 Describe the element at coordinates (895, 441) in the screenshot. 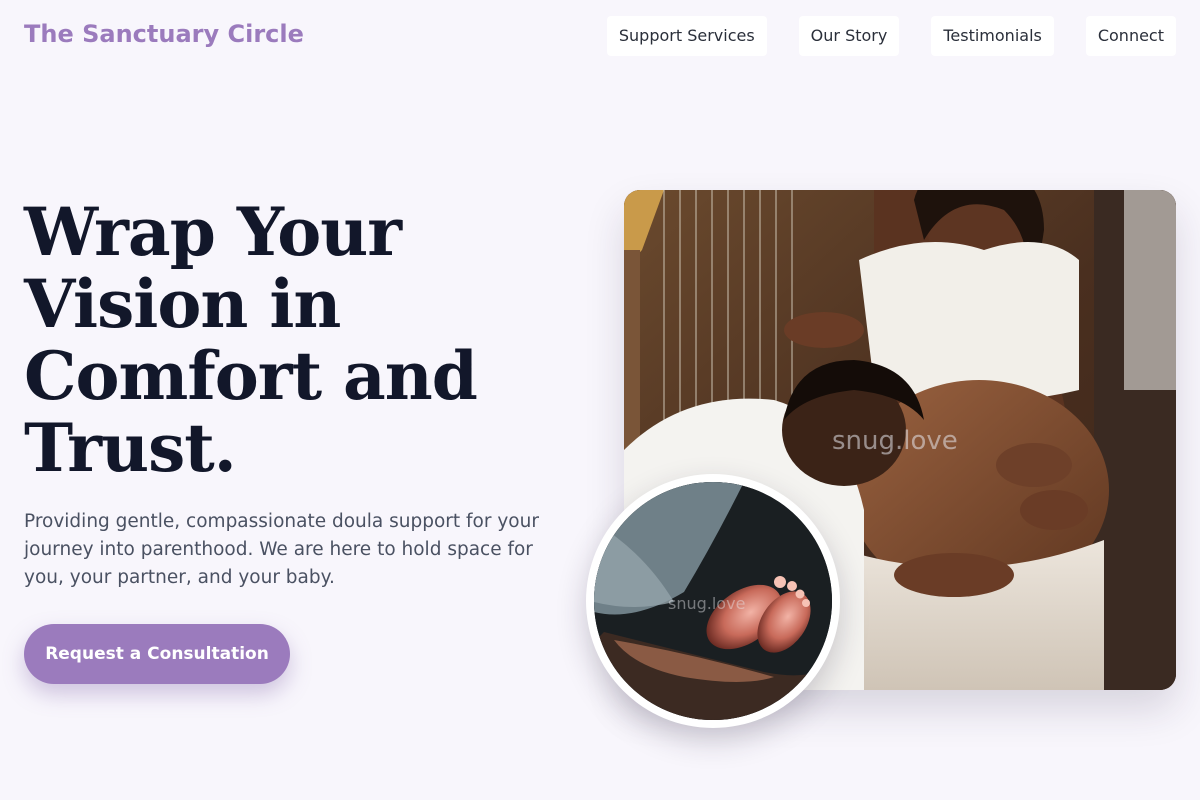

I see `photo-watermark: snug.love` at that location.